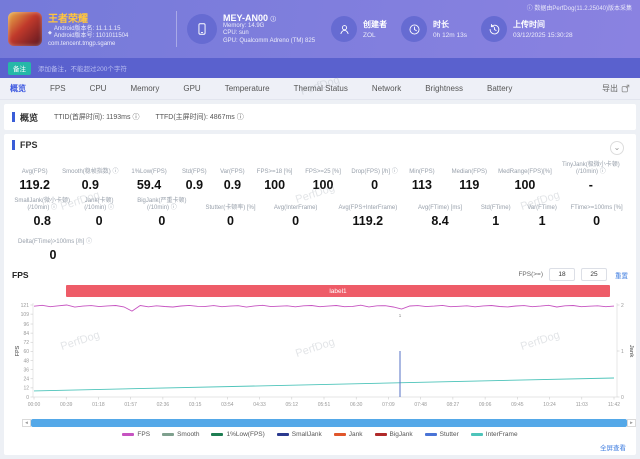 Image resolution: width=640 pixels, height=459 pixels. What do you see at coordinates (130, 405) in the screenshot?
I see `svg-text: 01:57` at bounding box center [130, 405].